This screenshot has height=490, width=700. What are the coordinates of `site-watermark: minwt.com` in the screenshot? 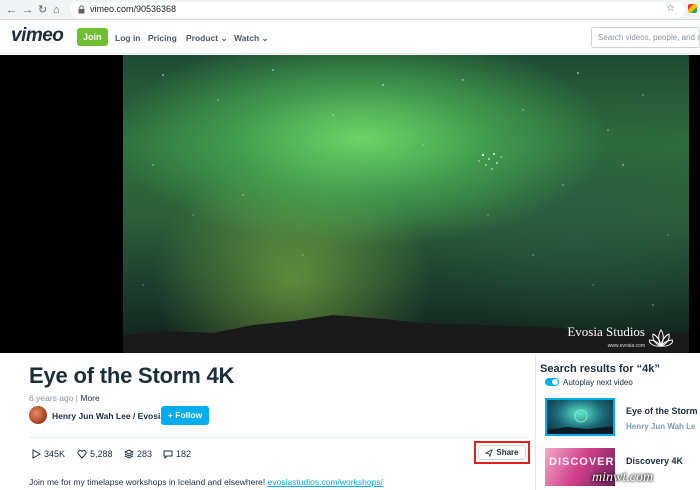 It's located at (623, 477).